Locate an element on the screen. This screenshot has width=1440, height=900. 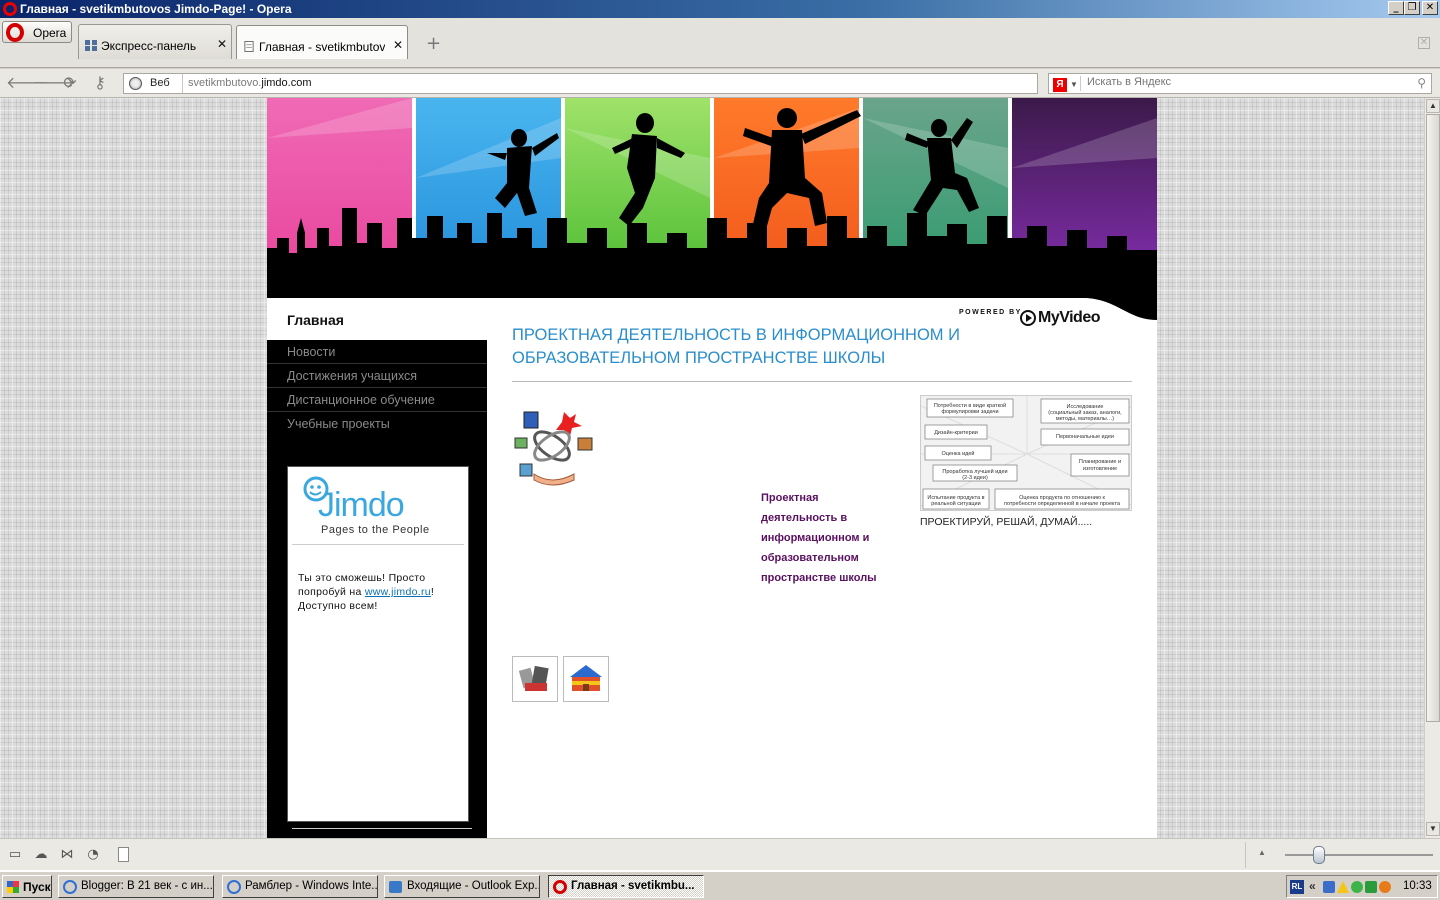
nvidia-icon is located at coordinates (1371, 887).